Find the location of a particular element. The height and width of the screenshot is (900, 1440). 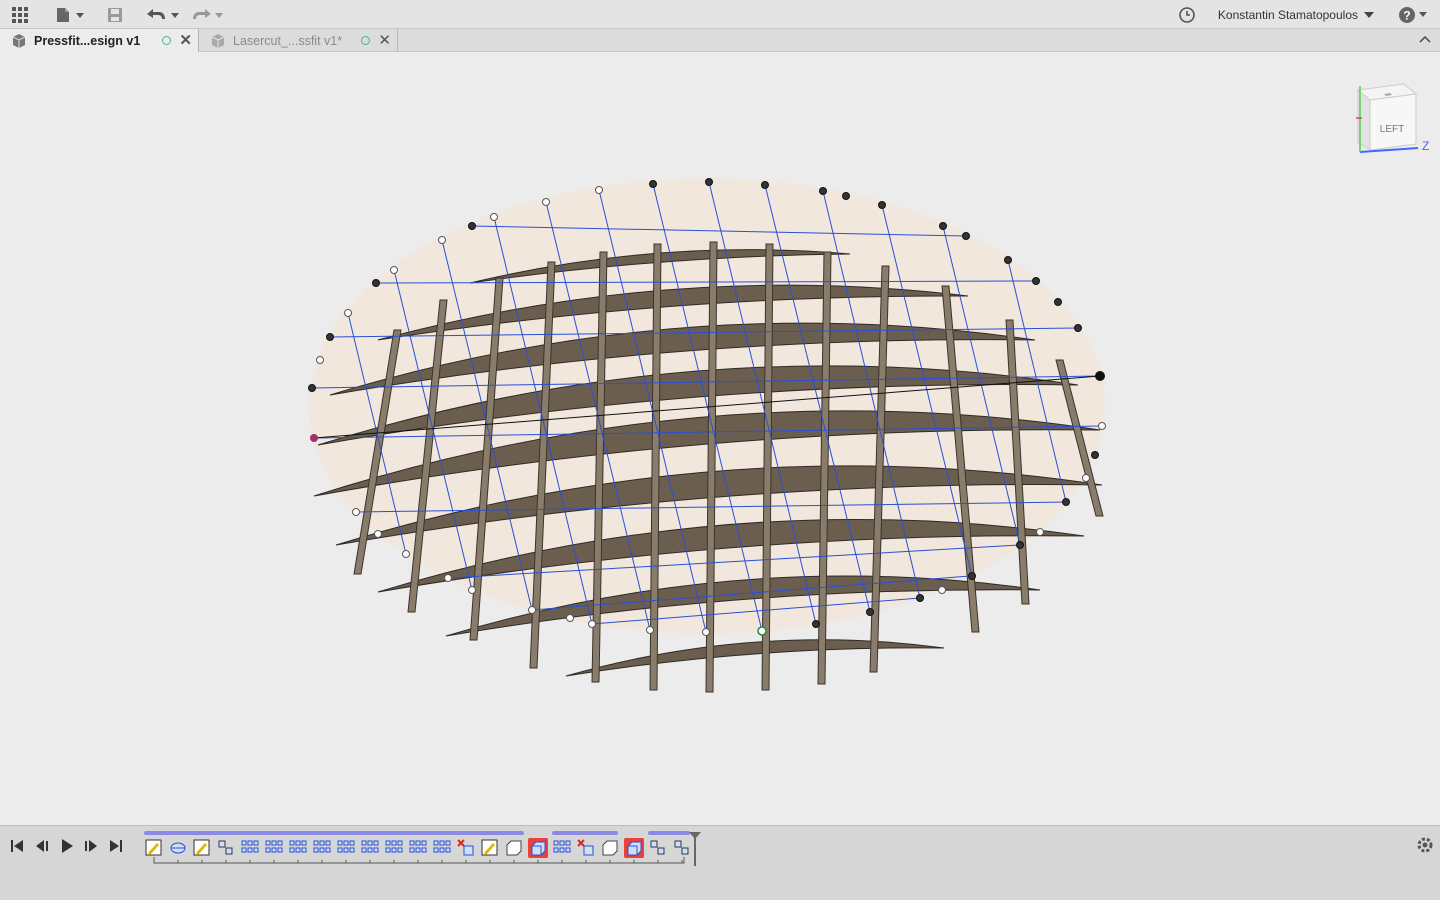

clock-icon is located at coordinates (1187, 14).